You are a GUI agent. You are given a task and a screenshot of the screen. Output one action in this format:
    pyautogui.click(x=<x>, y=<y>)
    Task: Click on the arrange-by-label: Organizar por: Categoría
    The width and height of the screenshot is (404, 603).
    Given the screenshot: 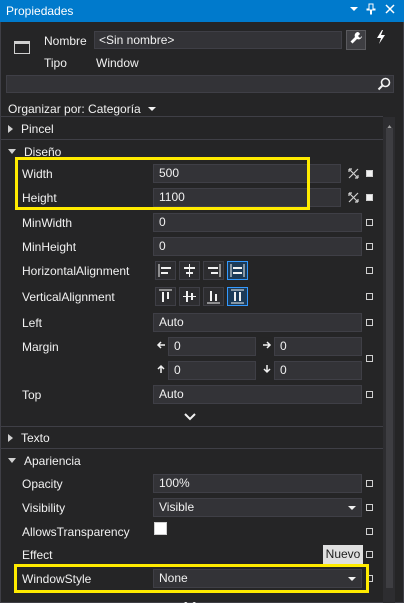 What is the action you would take?
    pyautogui.click(x=74, y=109)
    